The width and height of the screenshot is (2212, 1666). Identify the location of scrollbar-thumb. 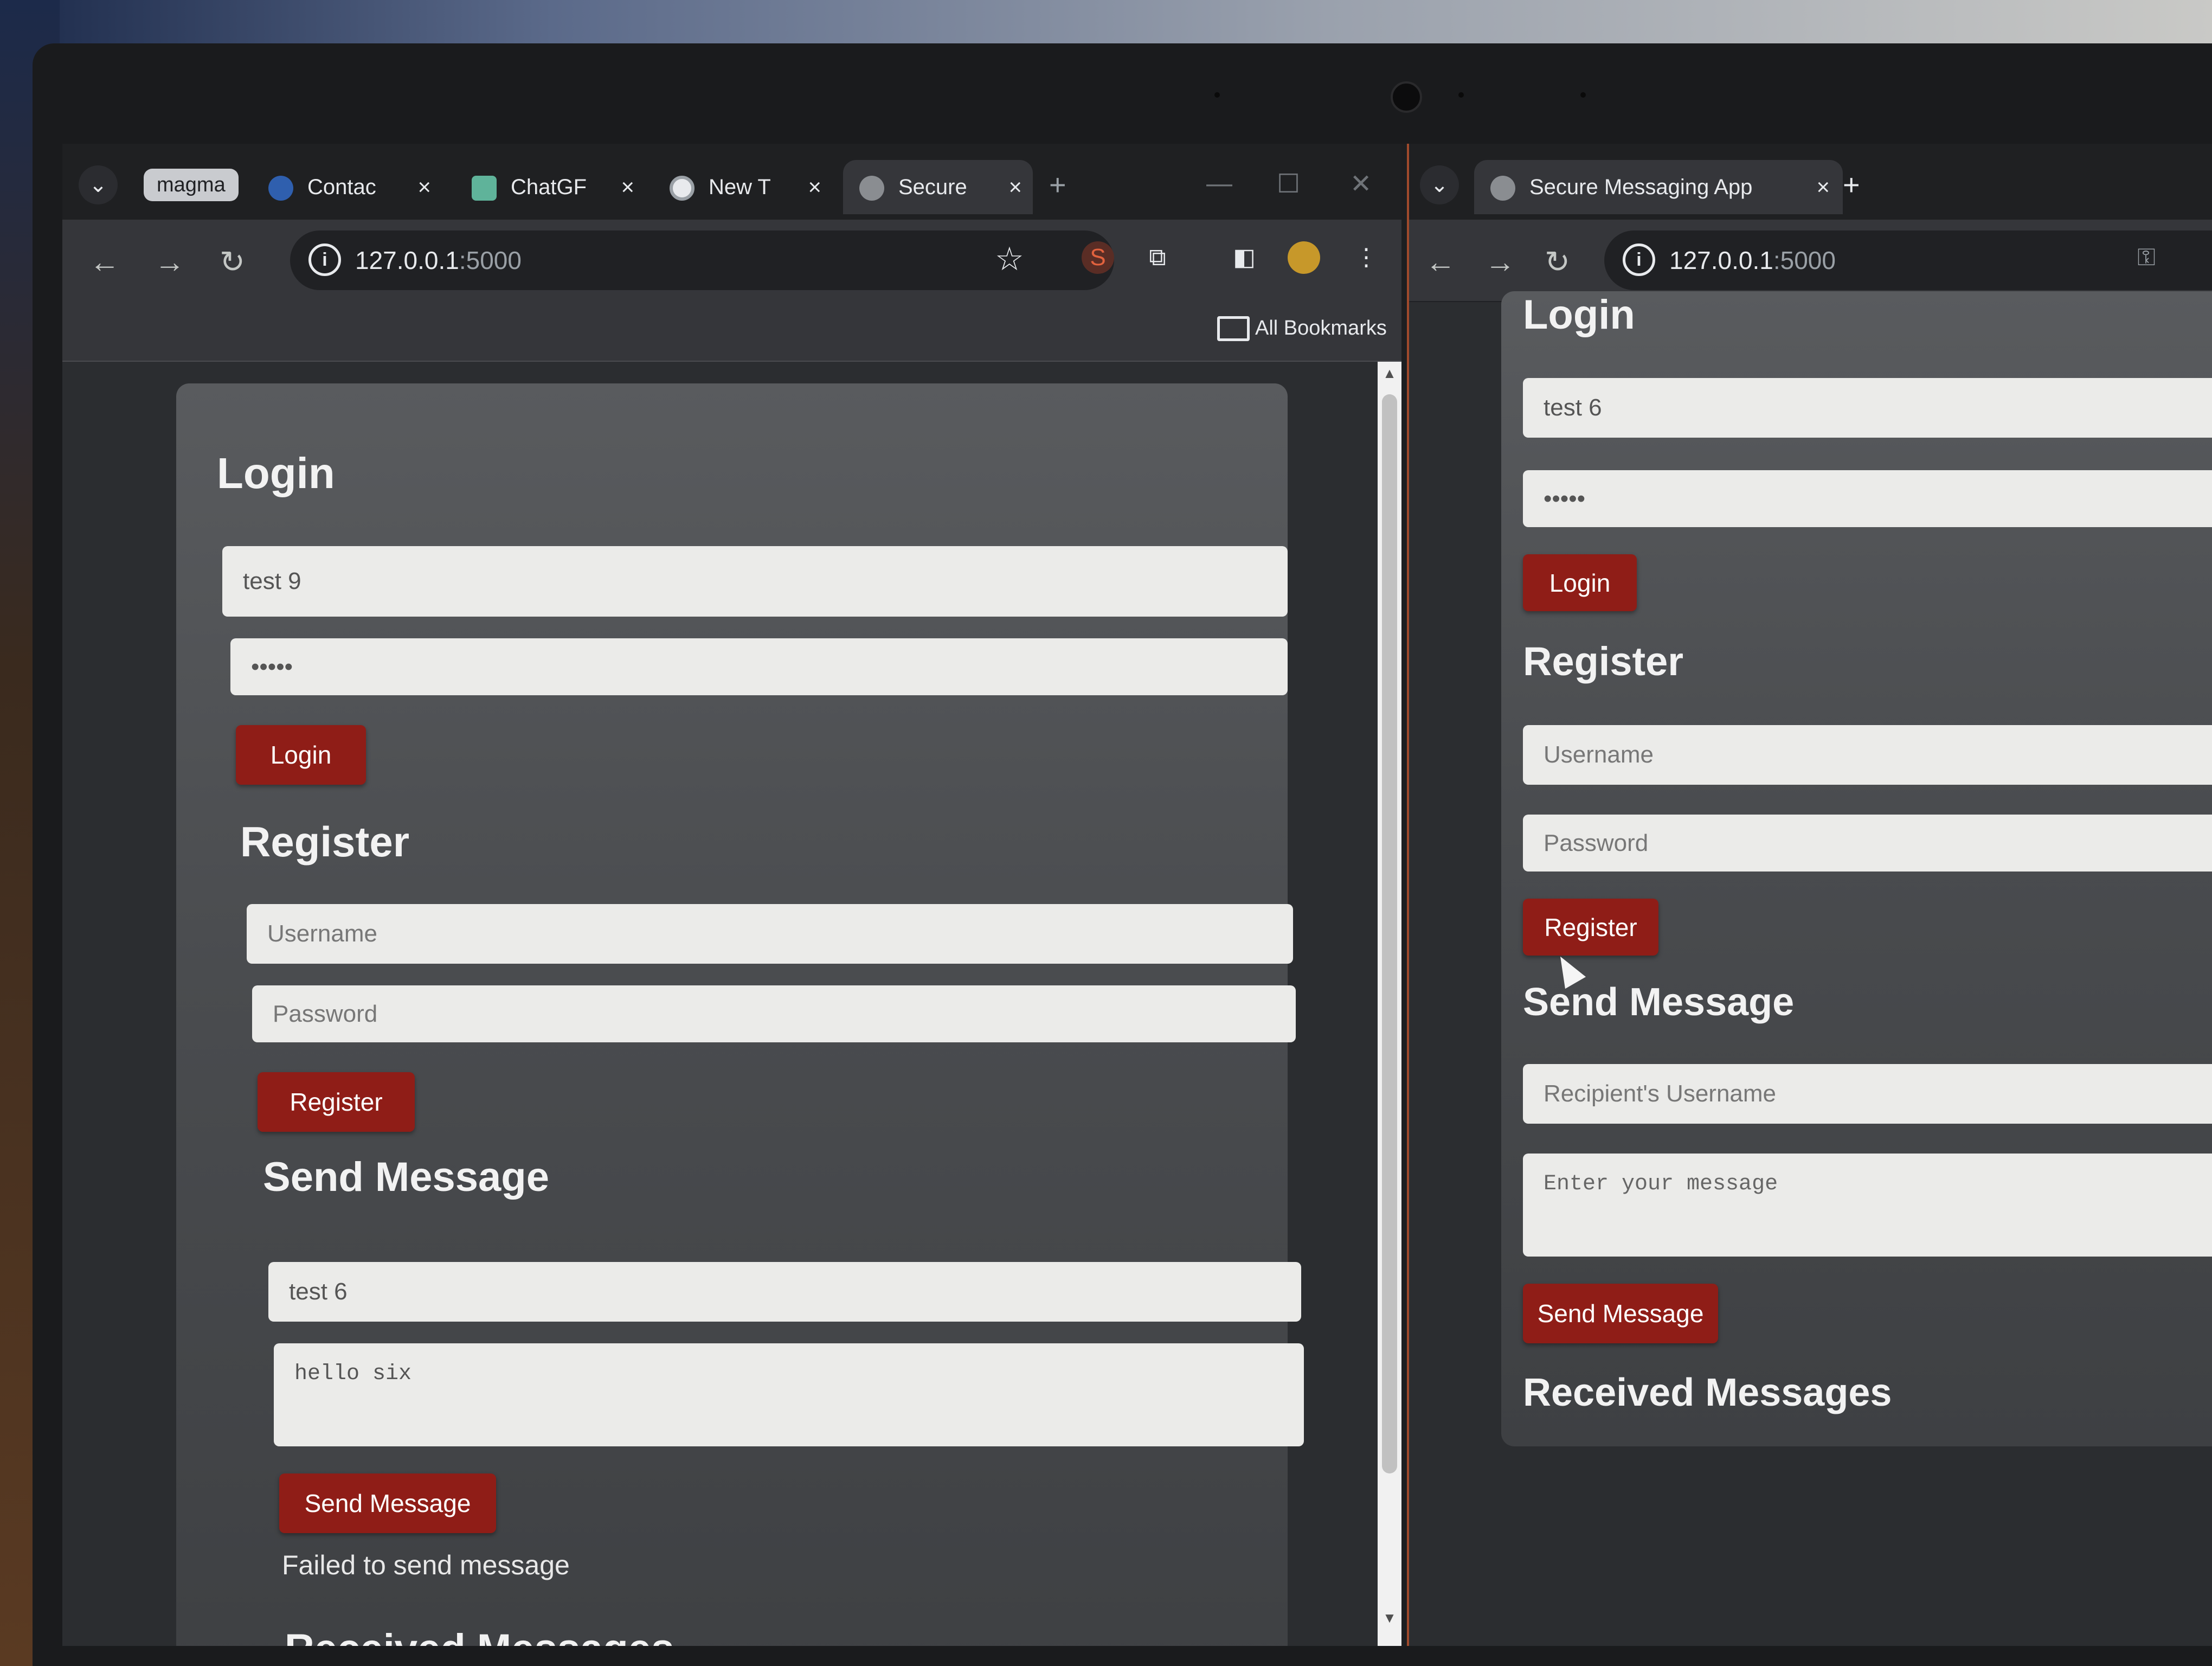
(1389, 934).